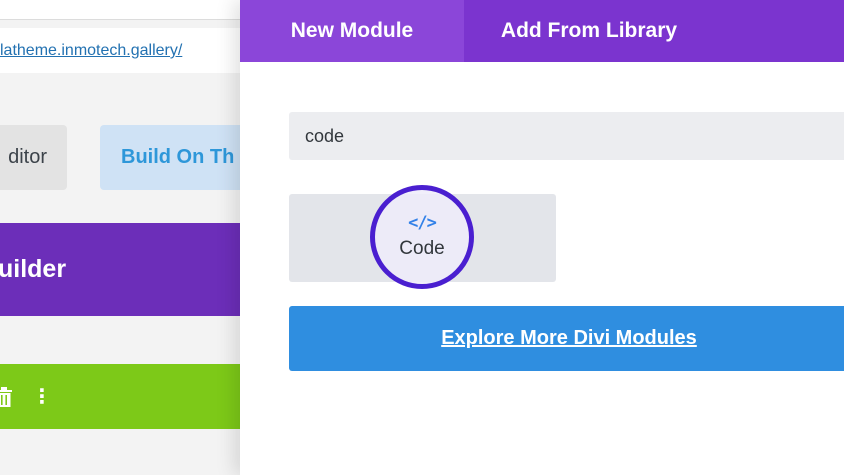  I want to click on builder-banner-label: uilder, so click(33, 269).